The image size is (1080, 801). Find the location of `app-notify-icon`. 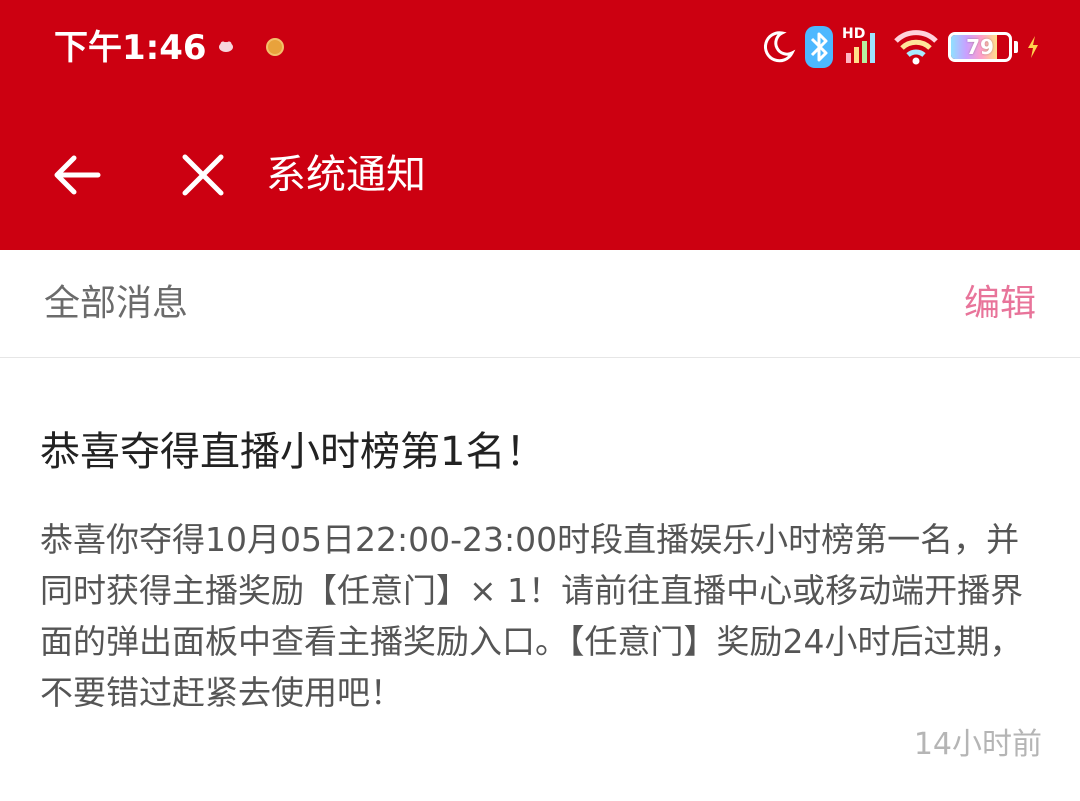

app-notify-icon is located at coordinates (226, 46).